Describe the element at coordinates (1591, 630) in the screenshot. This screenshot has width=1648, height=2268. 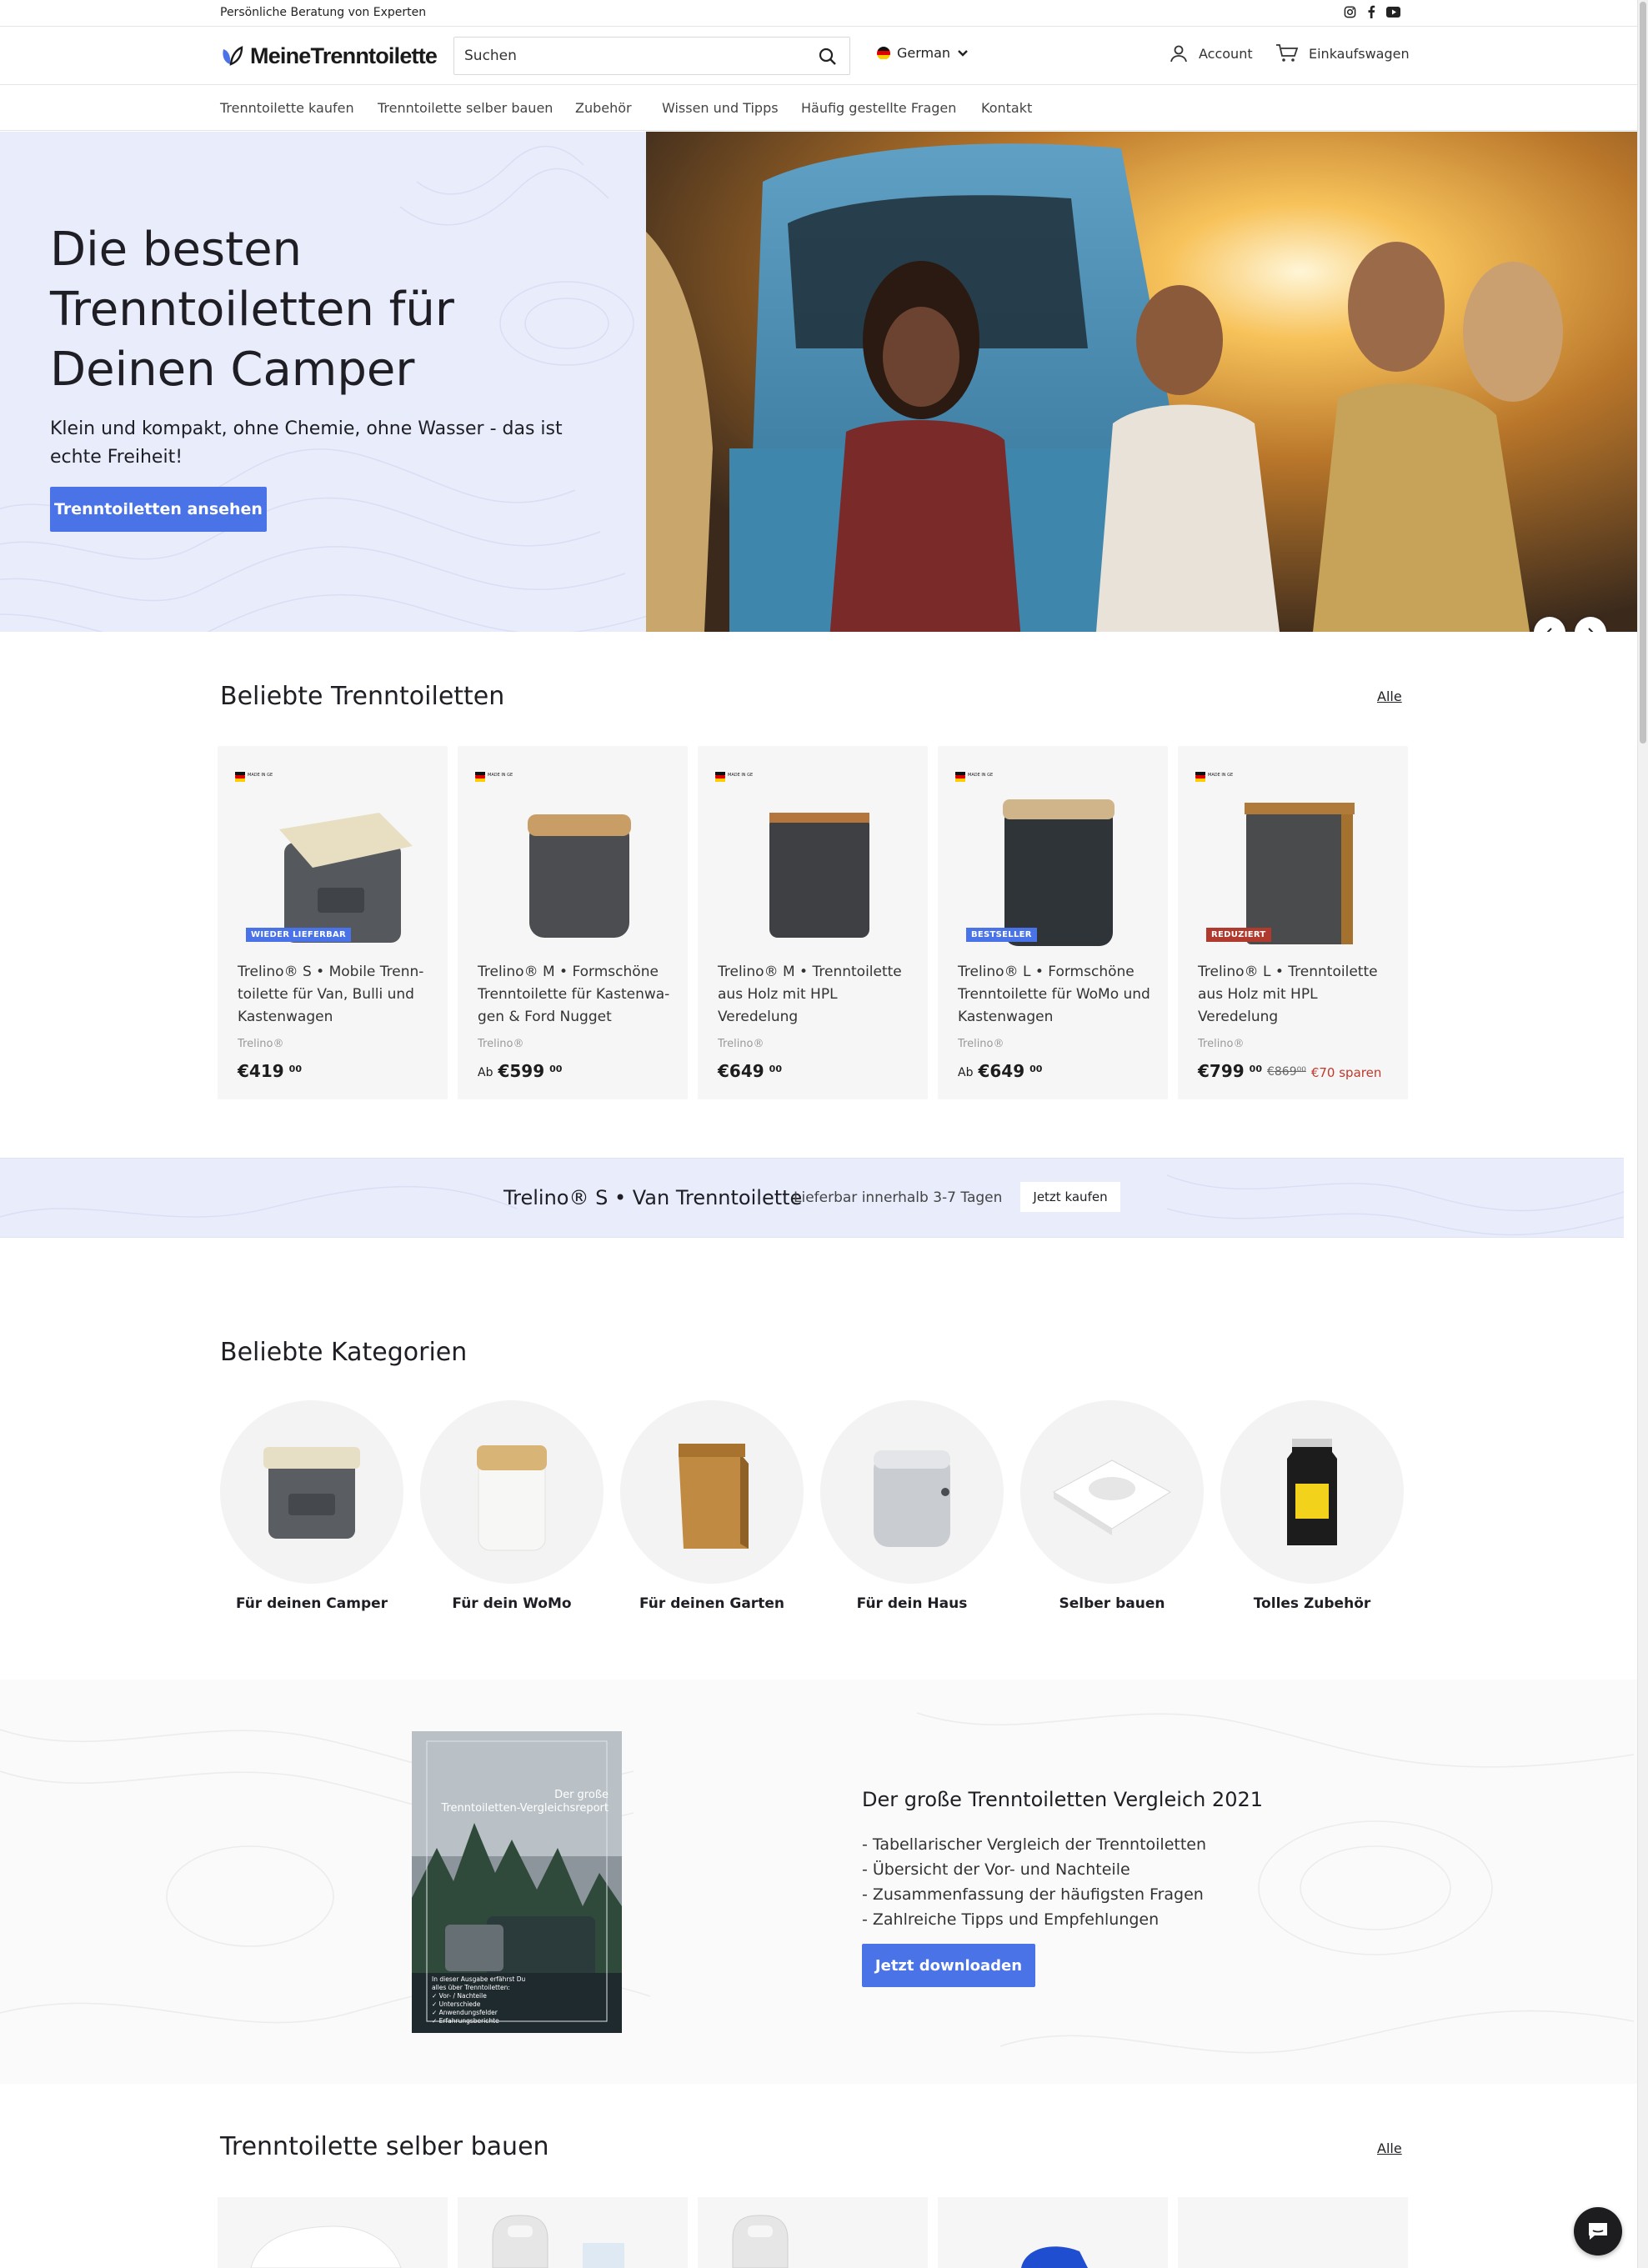
I see `chevron-right-icon` at that location.